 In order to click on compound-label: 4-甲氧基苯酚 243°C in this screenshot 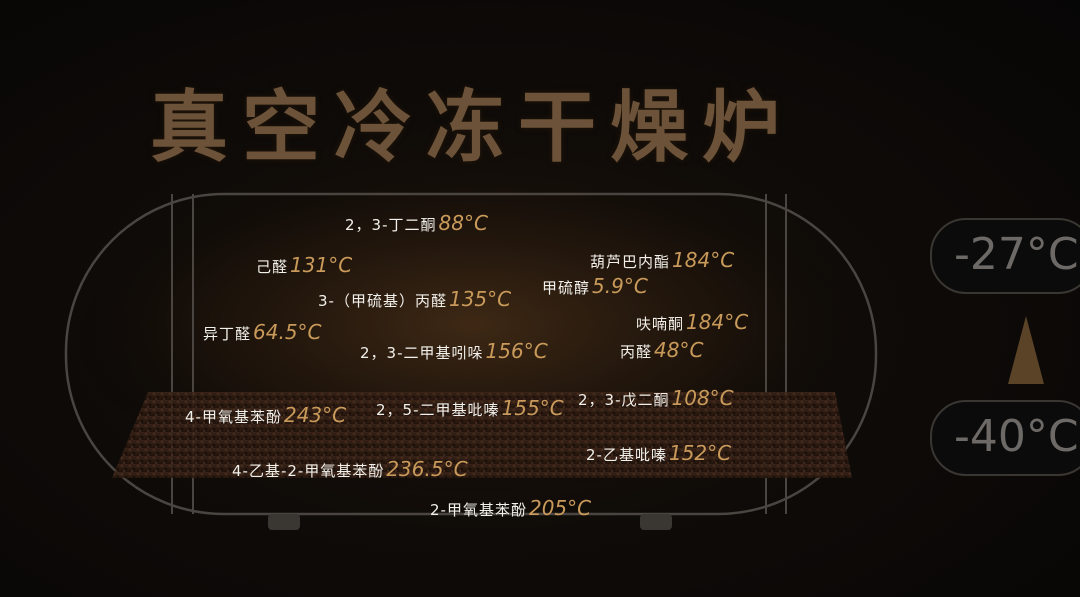, I will do `click(265, 416)`.